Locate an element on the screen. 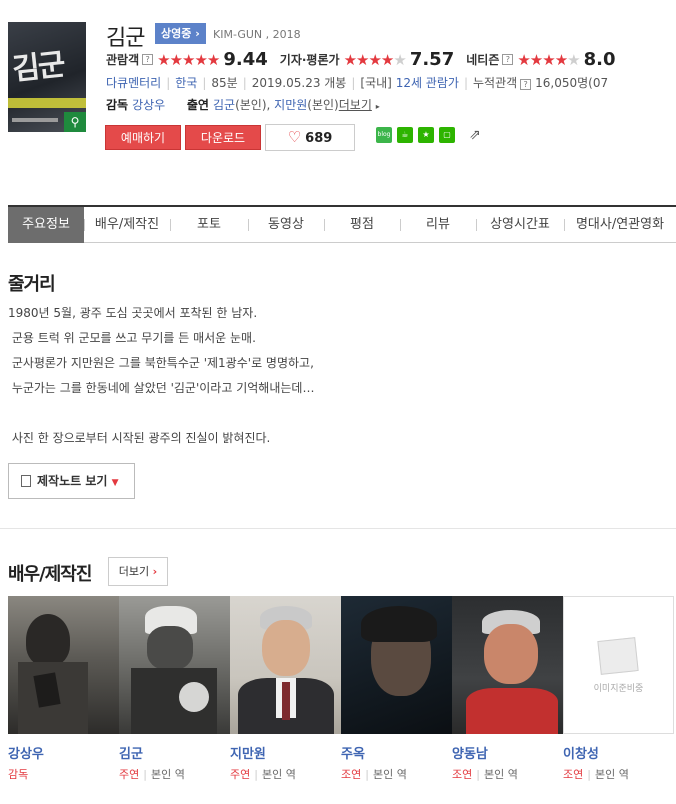  status-badge: 상영중 › is located at coordinates (180, 33).